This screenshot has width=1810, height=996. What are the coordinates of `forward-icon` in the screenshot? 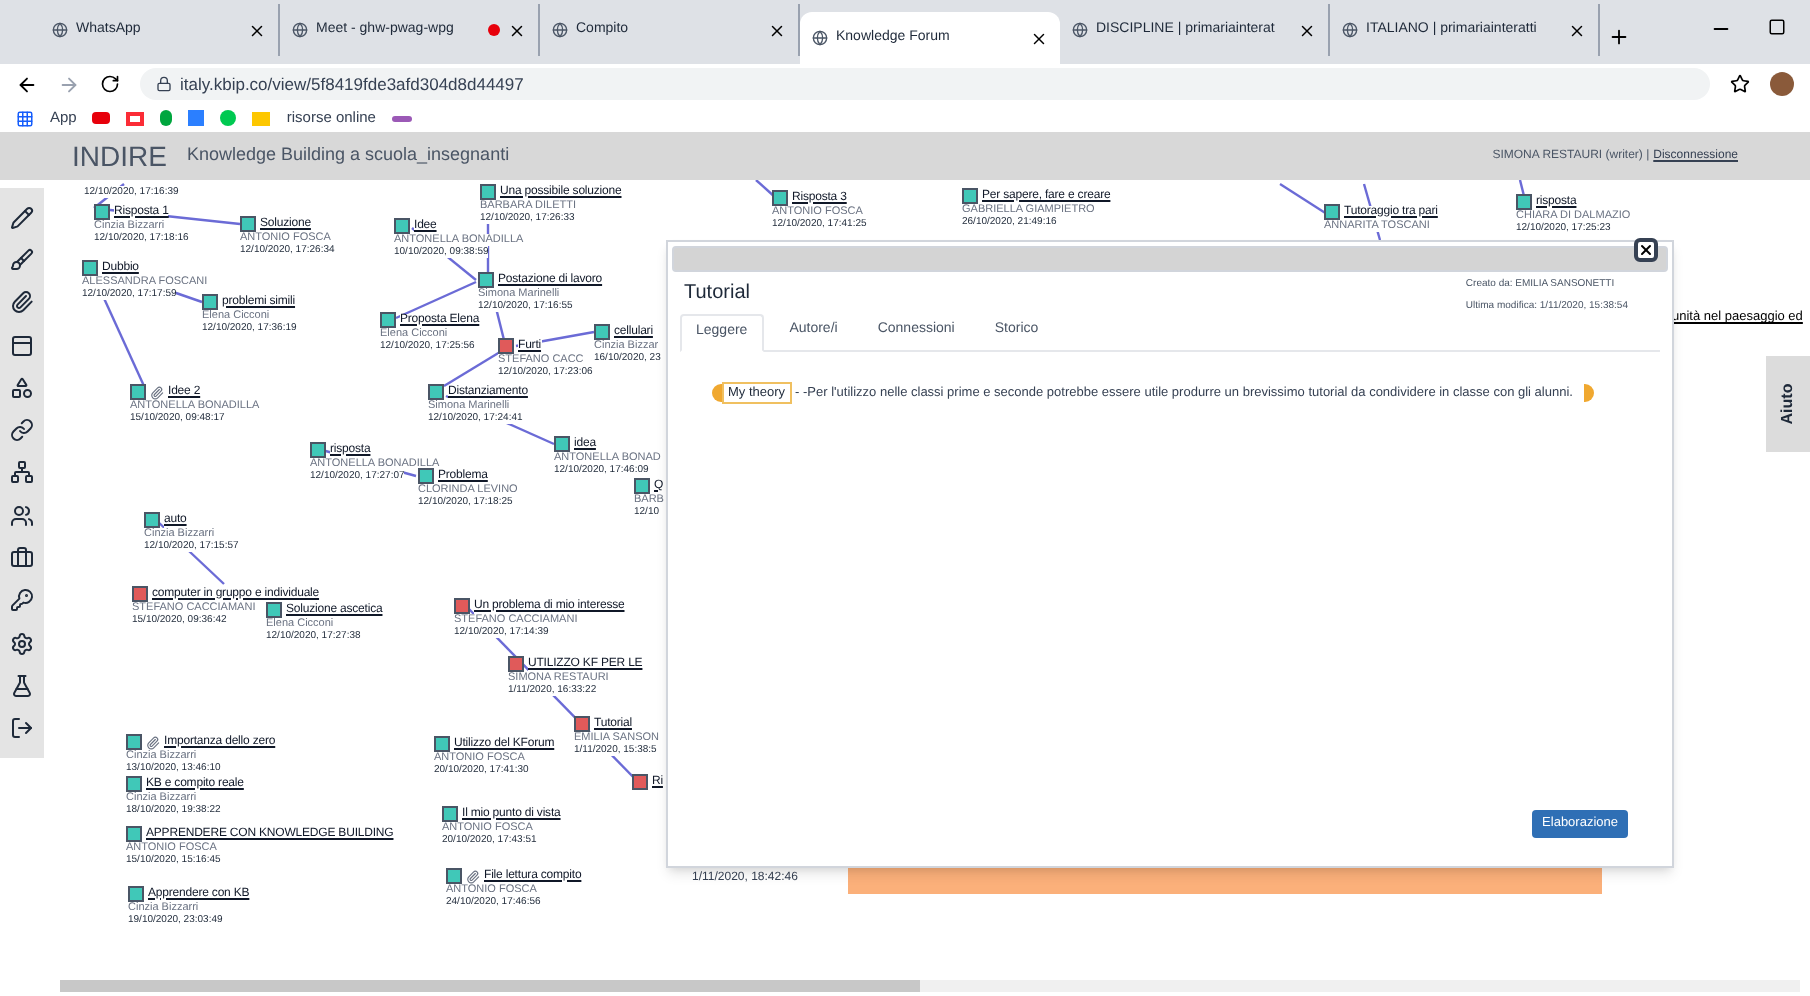 It's located at (69, 84).